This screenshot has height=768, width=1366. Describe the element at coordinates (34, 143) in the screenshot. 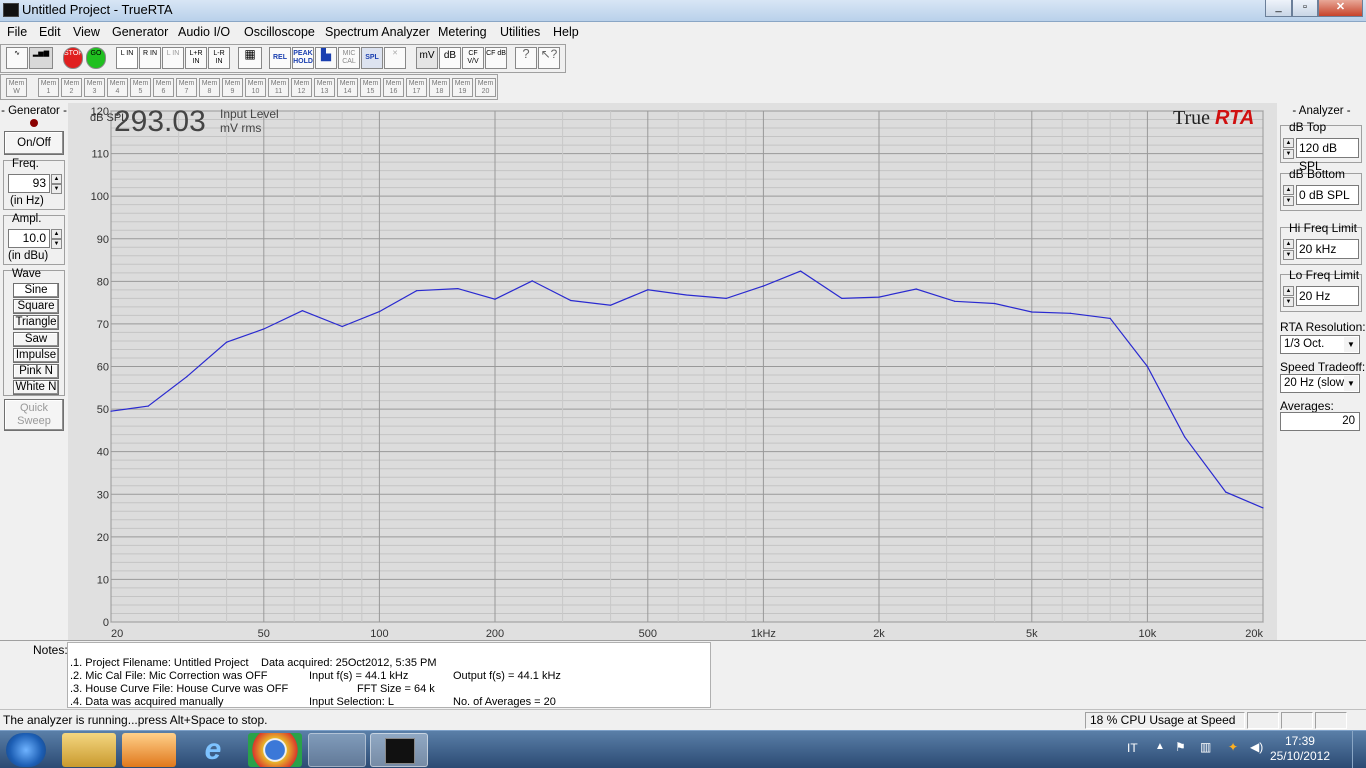

I see `onoff-button: On/Off` at that location.